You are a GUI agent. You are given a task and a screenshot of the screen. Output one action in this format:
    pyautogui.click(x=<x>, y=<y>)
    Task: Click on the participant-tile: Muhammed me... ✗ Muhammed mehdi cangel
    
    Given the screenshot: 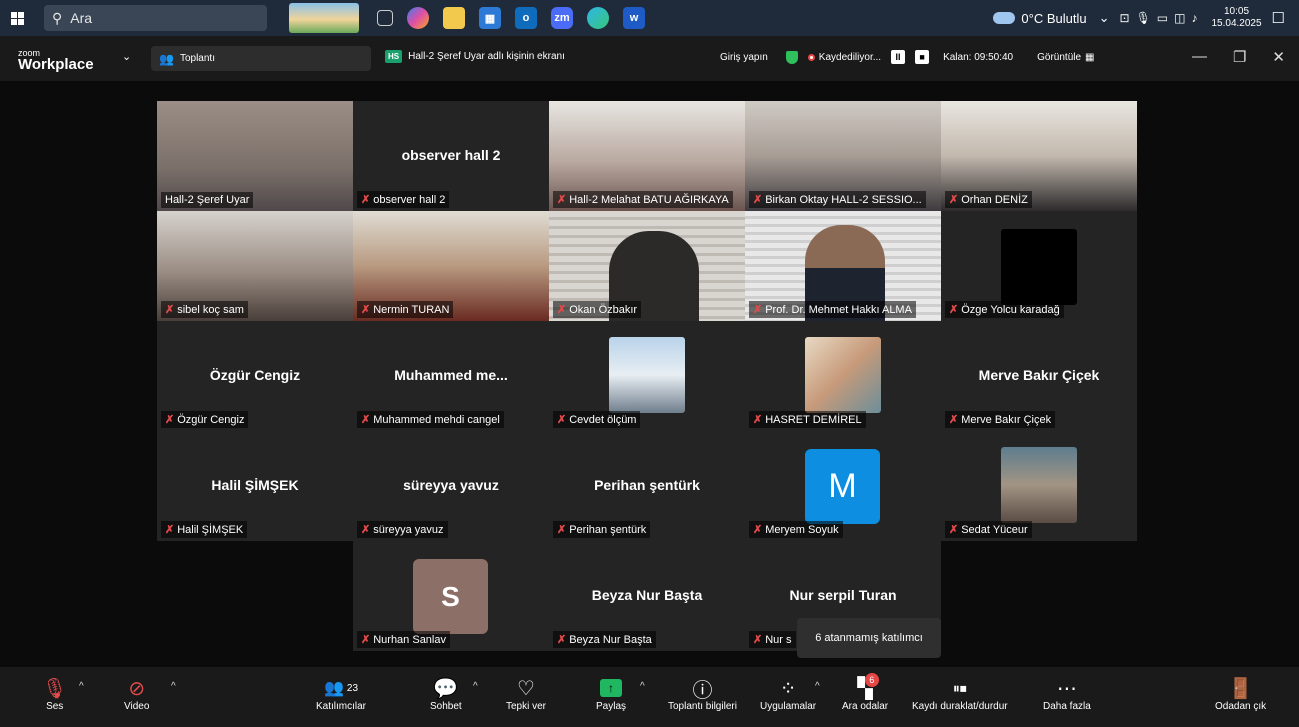 What is the action you would take?
    pyautogui.click(x=451, y=376)
    